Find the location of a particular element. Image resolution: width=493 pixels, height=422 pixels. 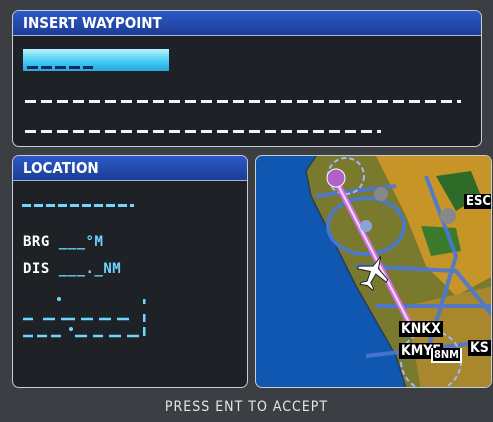

bearing-value: ___°M is located at coordinates (81, 242).